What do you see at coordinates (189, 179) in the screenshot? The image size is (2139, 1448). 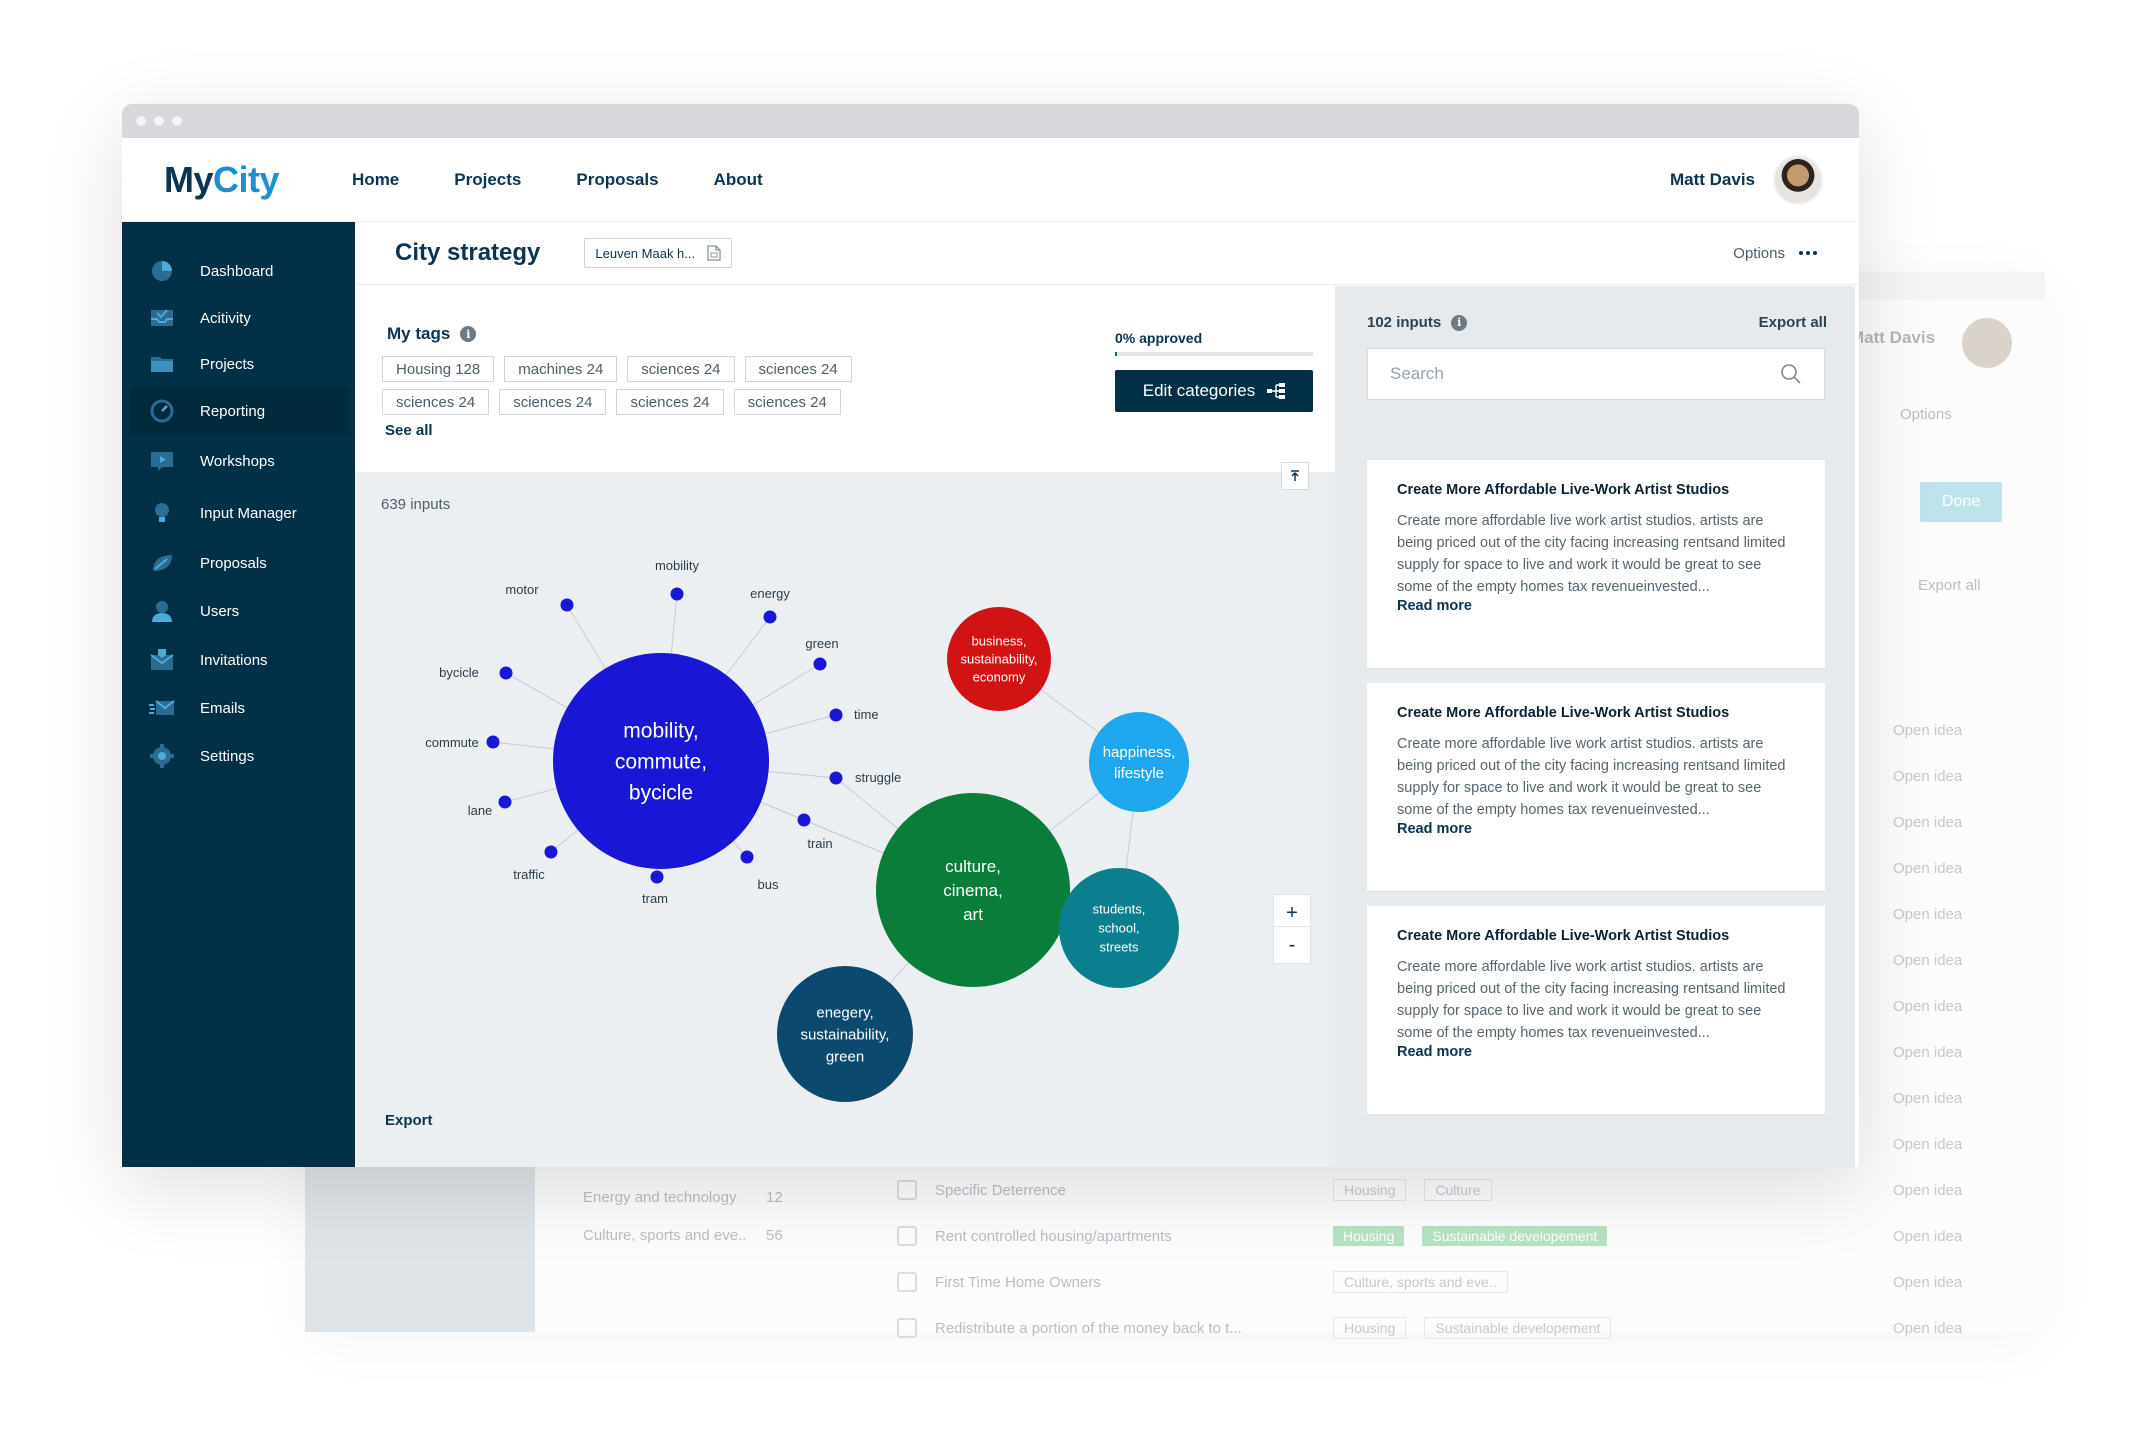 I see `logo-my: My` at bounding box center [189, 179].